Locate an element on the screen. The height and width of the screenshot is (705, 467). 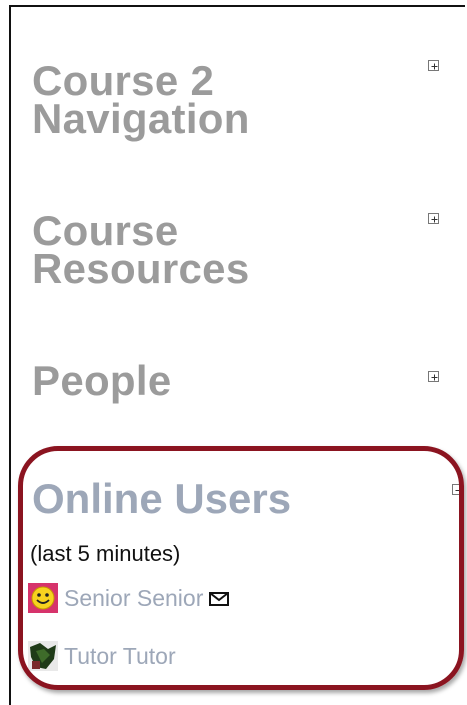
online-user-row: Tutor Tutor is located at coordinates (102, 656).